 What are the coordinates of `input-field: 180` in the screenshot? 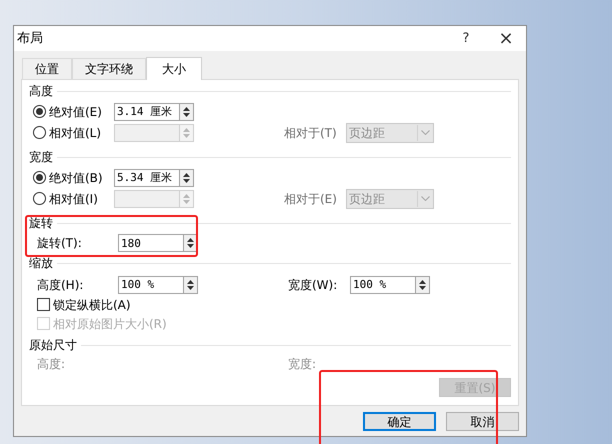 It's located at (150, 243).